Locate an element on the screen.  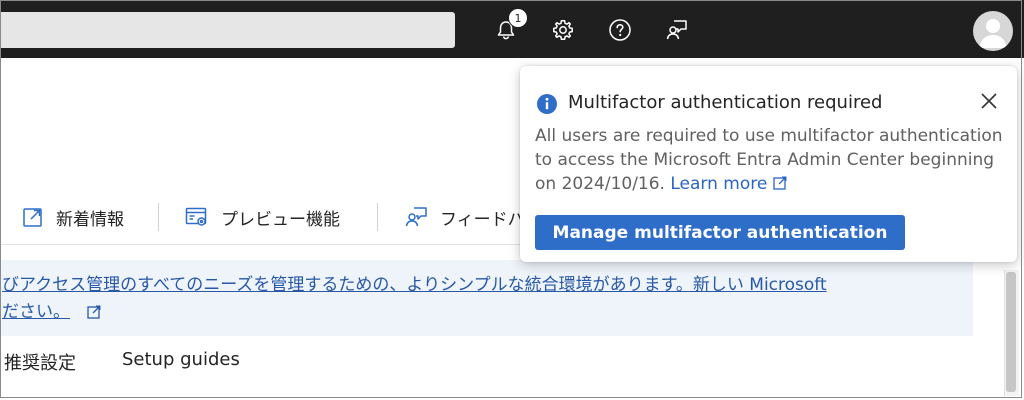
notification-count-badge: 1 is located at coordinates (518, 18).